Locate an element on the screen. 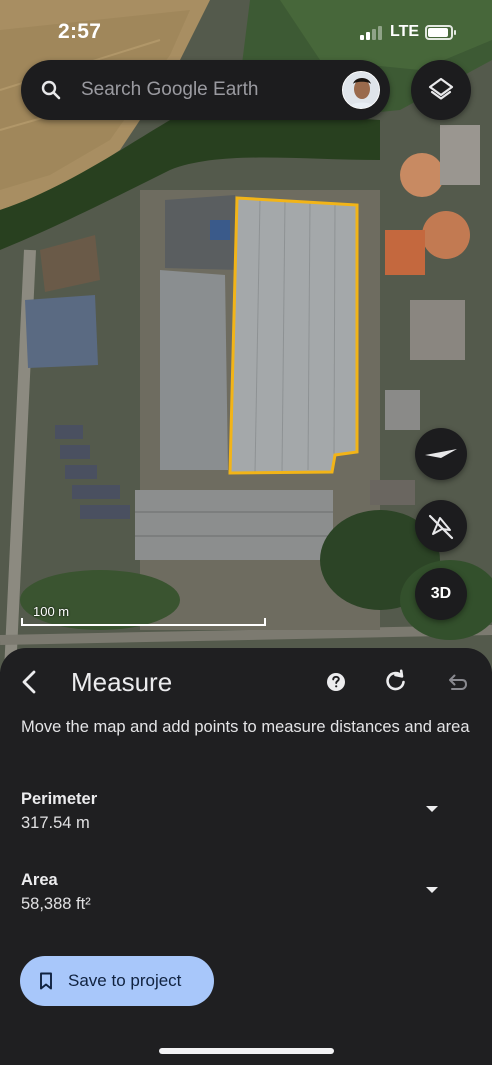 This screenshot has height=1065, width=492. search-icon is located at coordinates (51, 90).